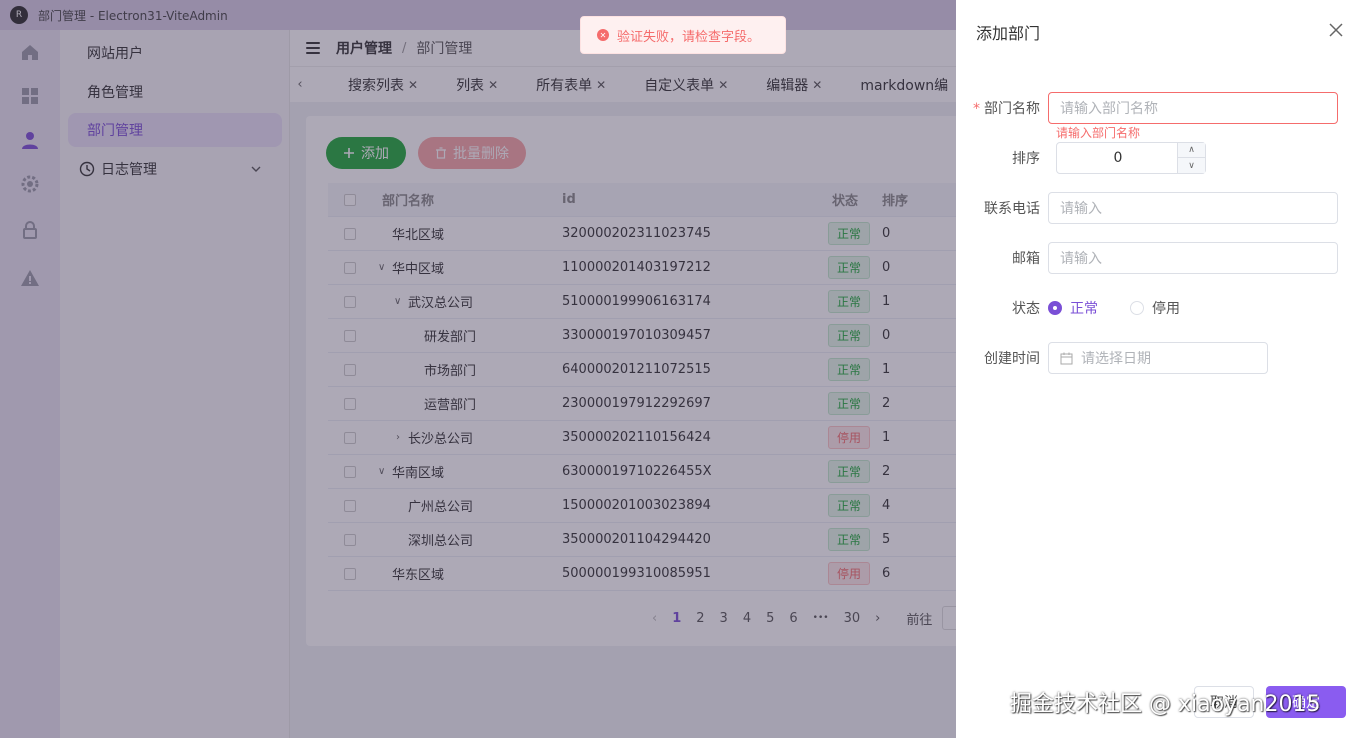  I want to click on form-row-email: 邮箱 请输入, so click(1161, 258).